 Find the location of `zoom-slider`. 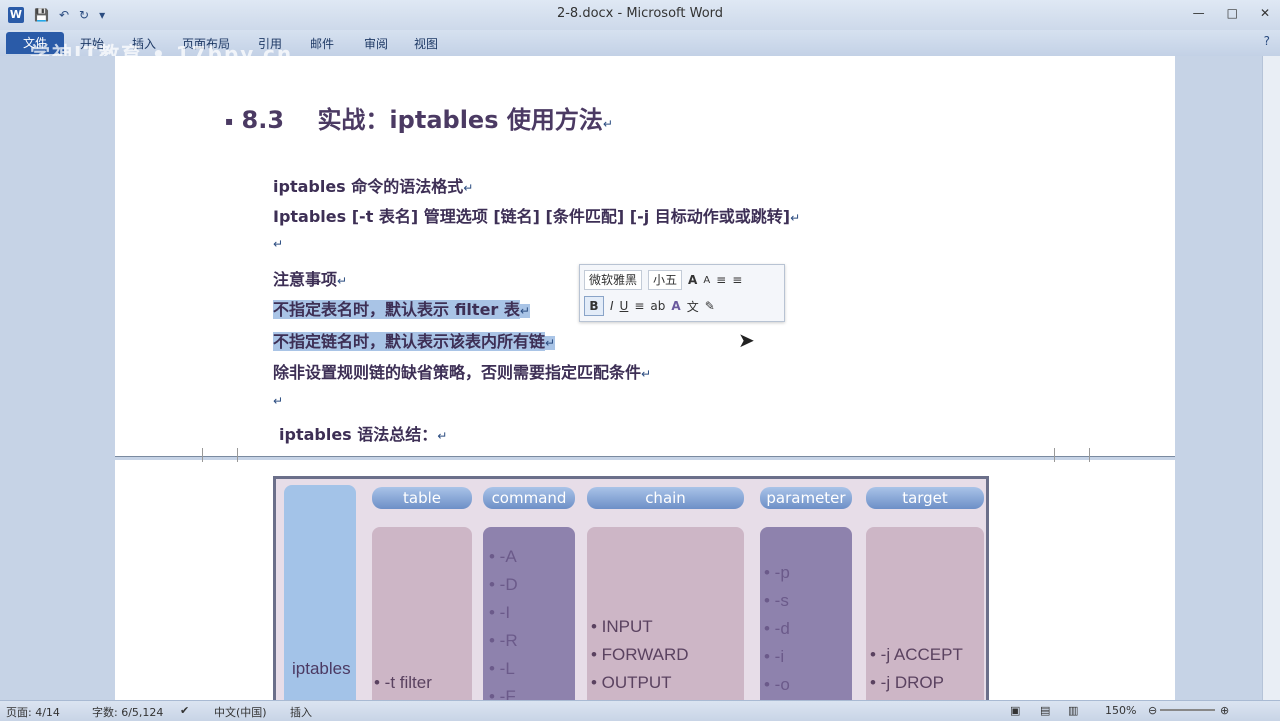

zoom-slider is located at coordinates (1187, 710).